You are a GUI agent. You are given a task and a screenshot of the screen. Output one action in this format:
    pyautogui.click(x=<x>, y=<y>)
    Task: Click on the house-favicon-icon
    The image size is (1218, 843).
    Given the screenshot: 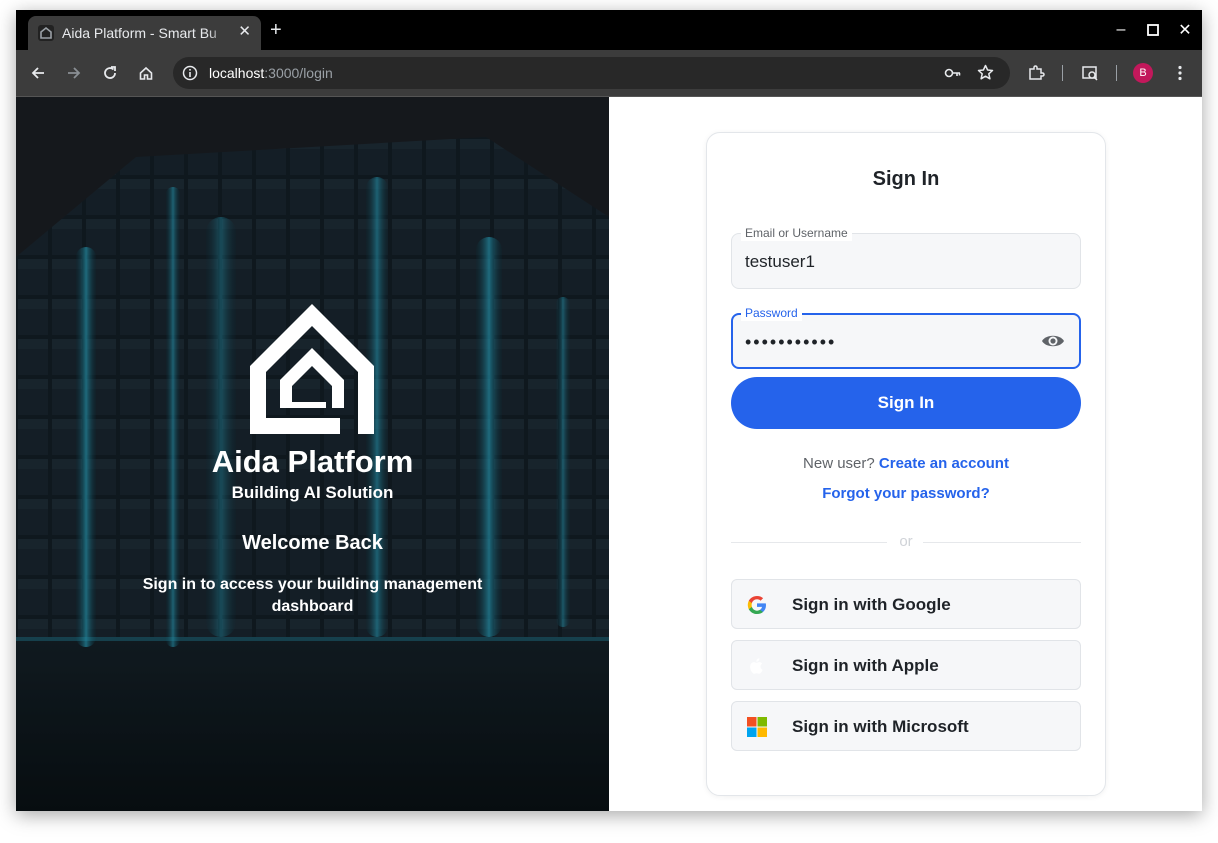 What is the action you would take?
    pyautogui.click(x=46, y=33)
    